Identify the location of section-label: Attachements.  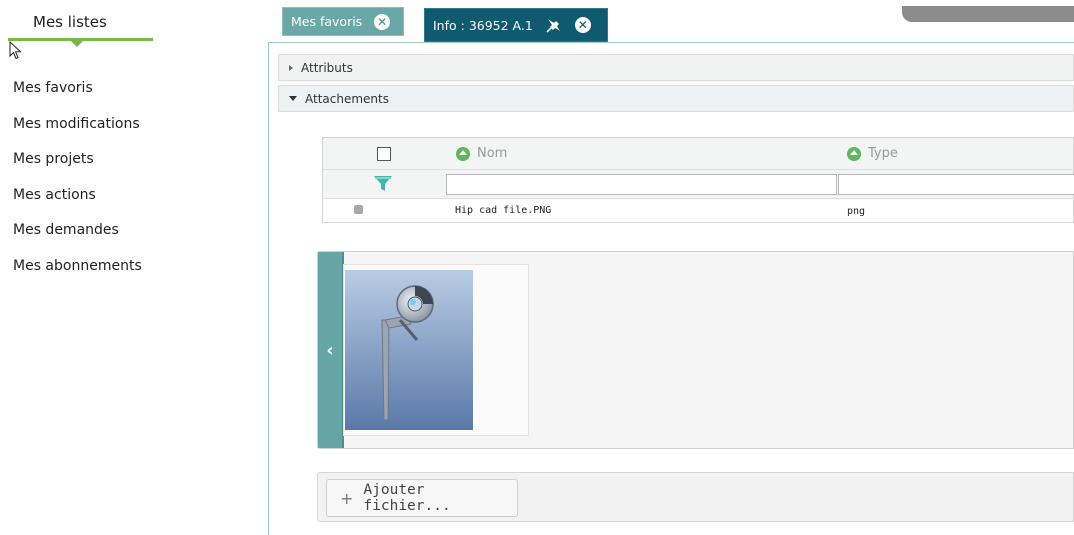
(347, 98).